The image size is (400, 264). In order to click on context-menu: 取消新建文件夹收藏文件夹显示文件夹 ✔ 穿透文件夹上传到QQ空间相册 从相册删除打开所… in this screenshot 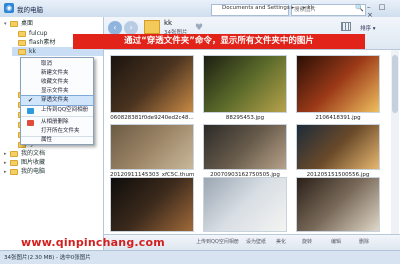, I will do `click(57, 101)`.